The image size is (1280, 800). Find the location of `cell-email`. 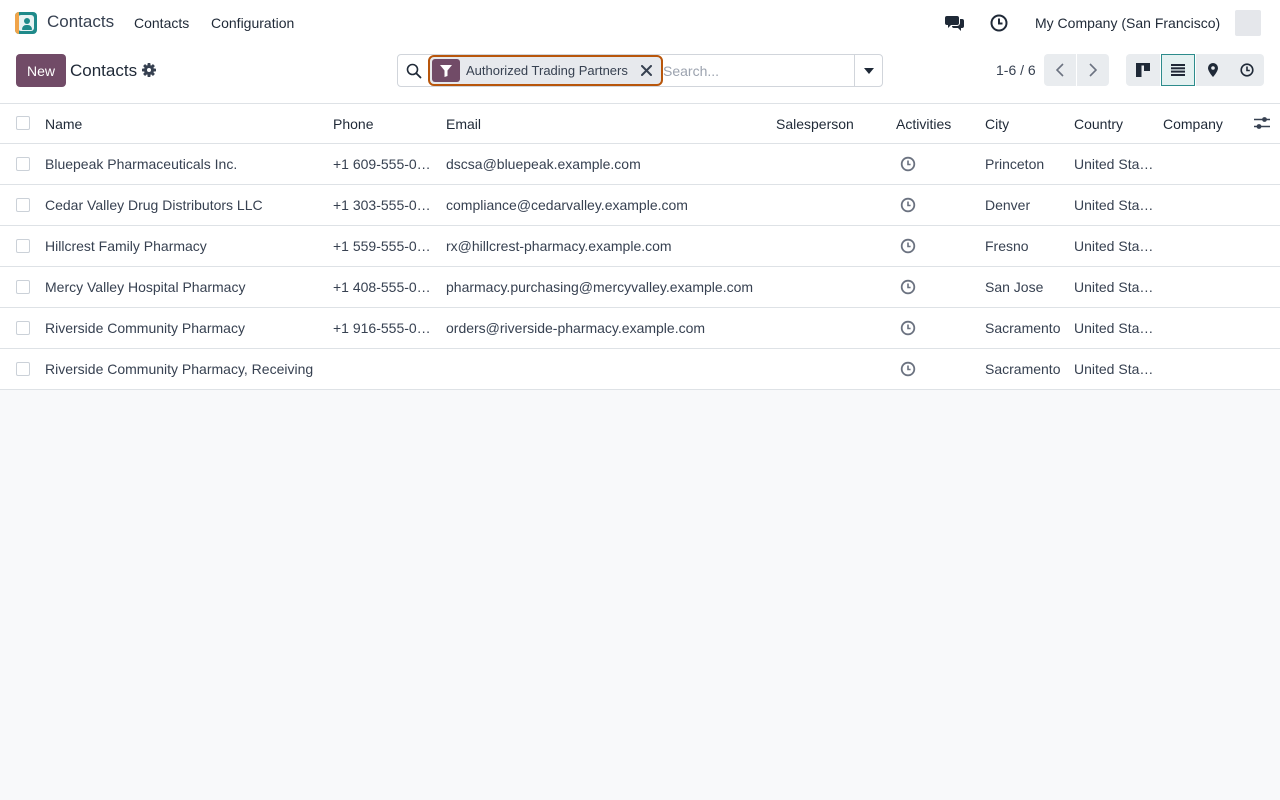

cell-email is located at coordinates (606, 369).